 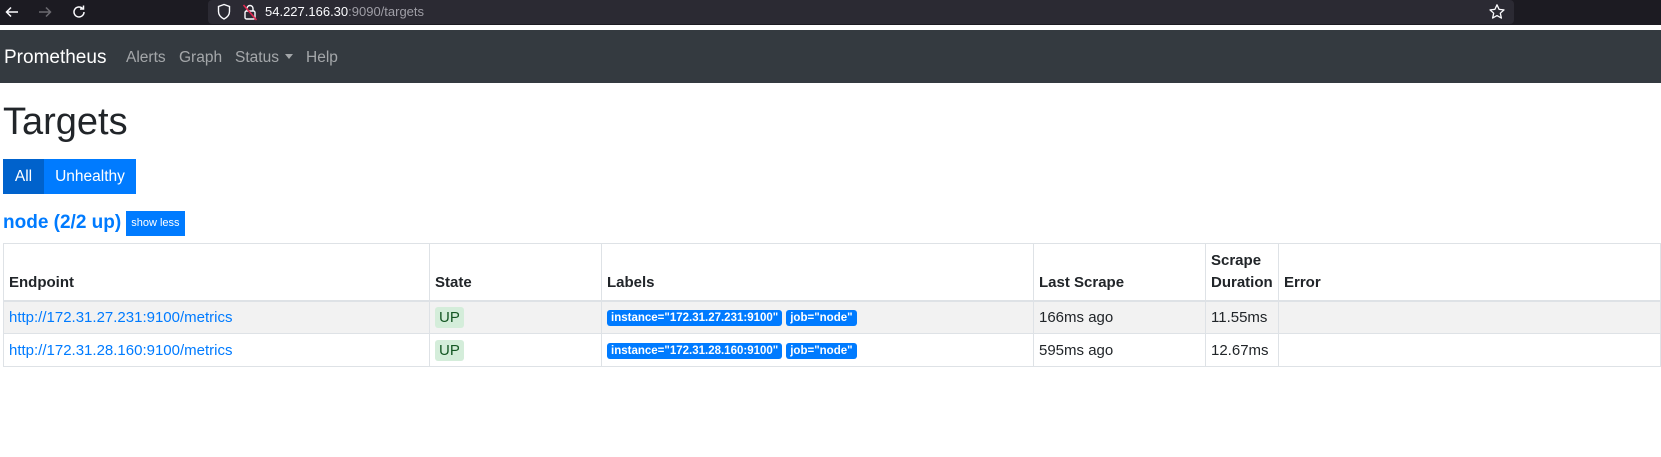 I want to click on arrow-right-icon, so click(x=45, y=12).